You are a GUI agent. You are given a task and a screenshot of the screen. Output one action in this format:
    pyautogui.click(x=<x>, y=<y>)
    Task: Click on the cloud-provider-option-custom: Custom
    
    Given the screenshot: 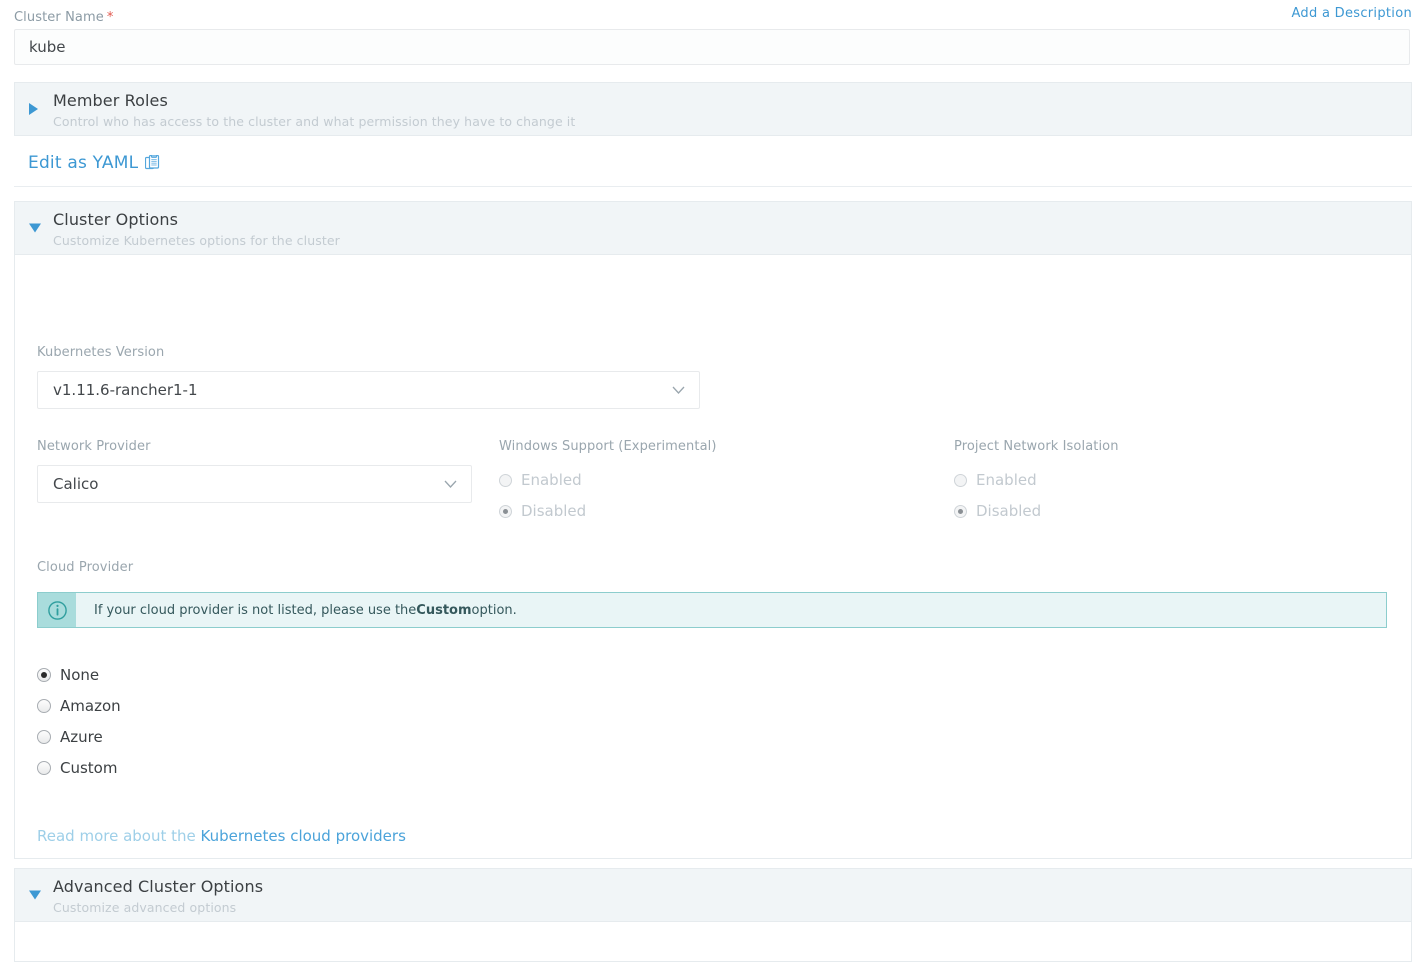 What is the action you would take?
    pyautogui.click(x=79, y=767)
    